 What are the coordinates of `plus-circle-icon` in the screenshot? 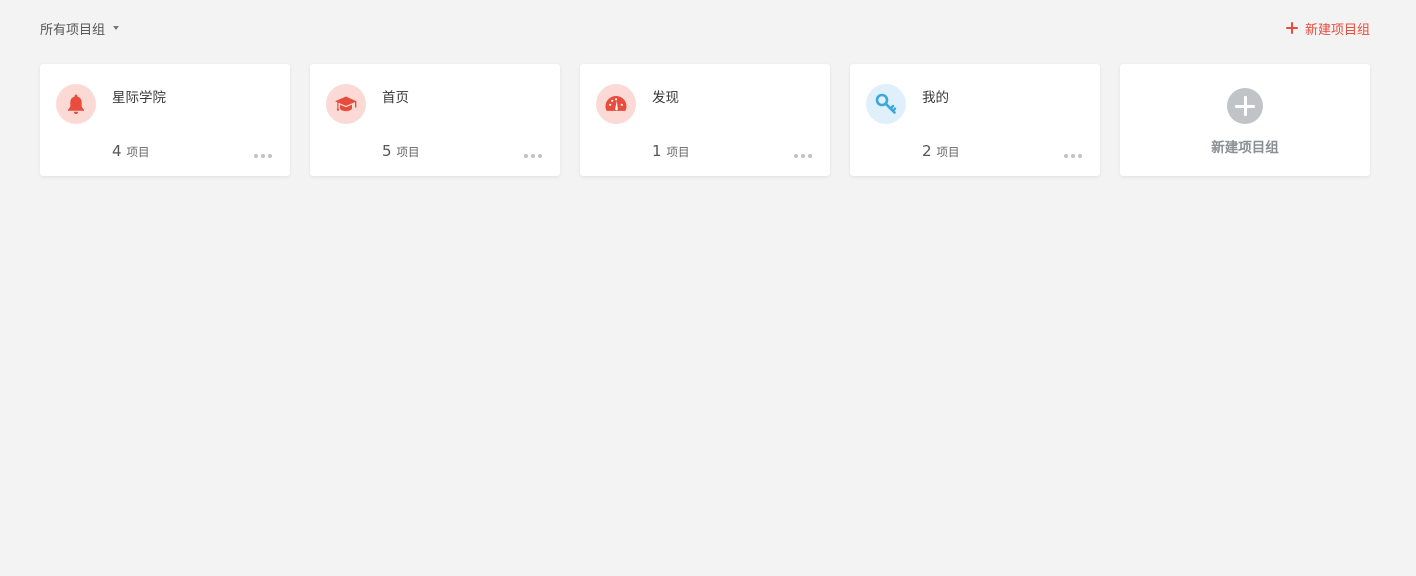 It's located at (1245, 106).